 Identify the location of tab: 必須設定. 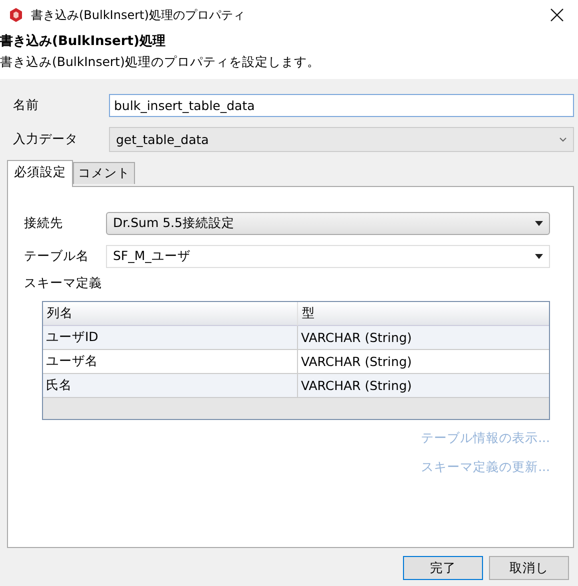
(40, 173).